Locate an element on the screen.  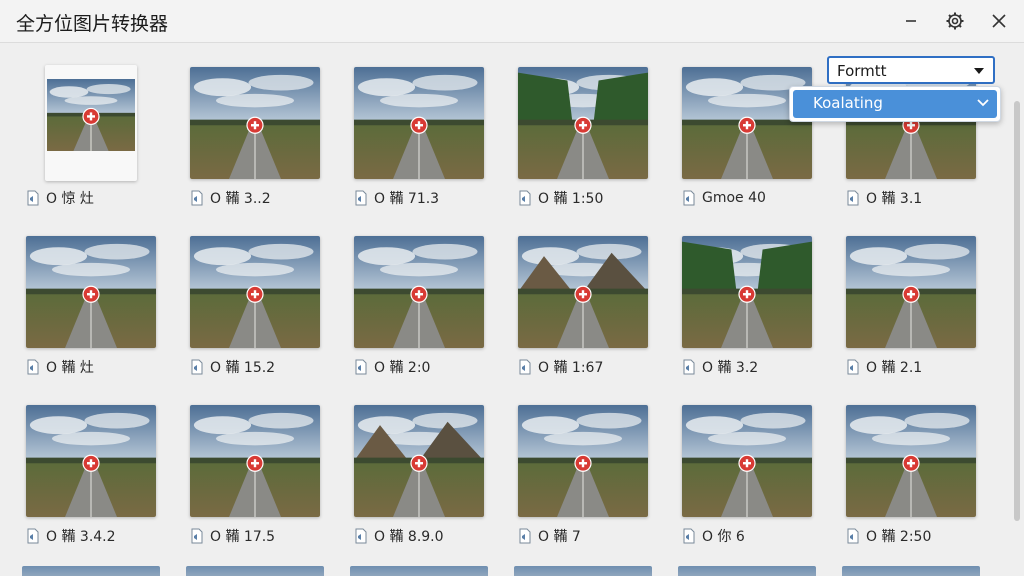
image-card: O 鞴 3.2 is located at coordinates (747, 304).